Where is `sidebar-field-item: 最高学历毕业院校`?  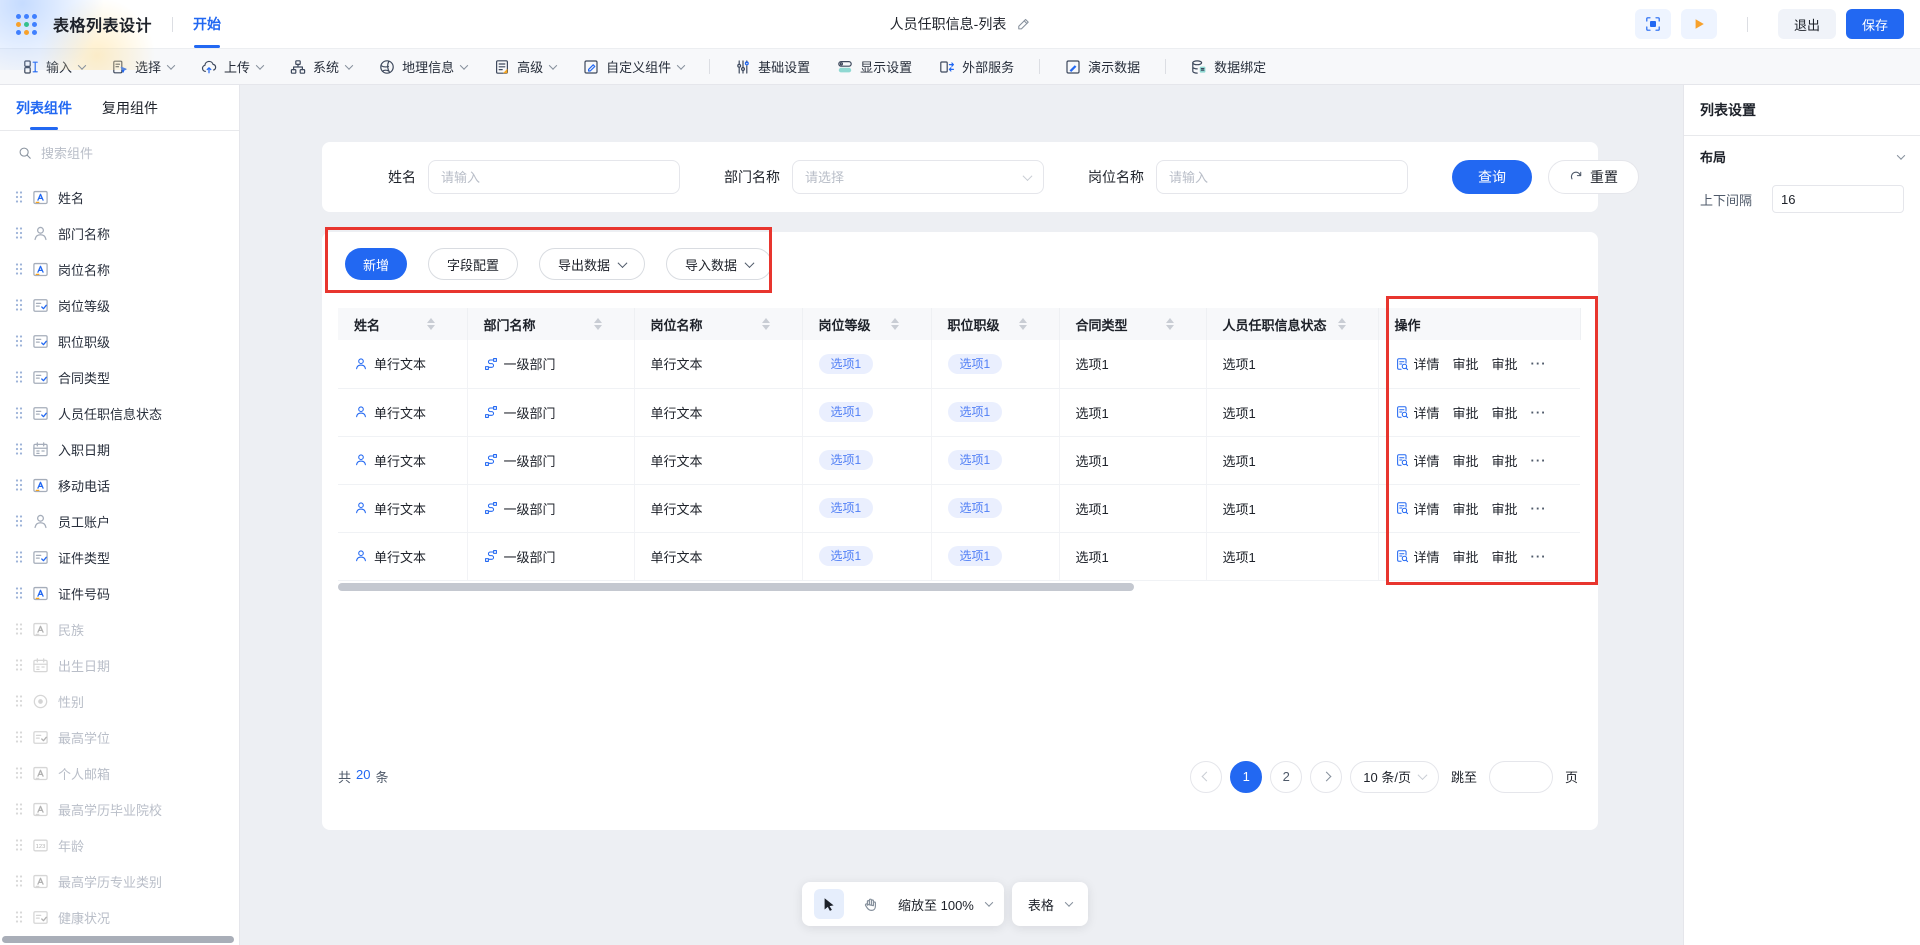
sidebar-field-item: 最高学历毕业院校 is located at coordinates (119, 809).